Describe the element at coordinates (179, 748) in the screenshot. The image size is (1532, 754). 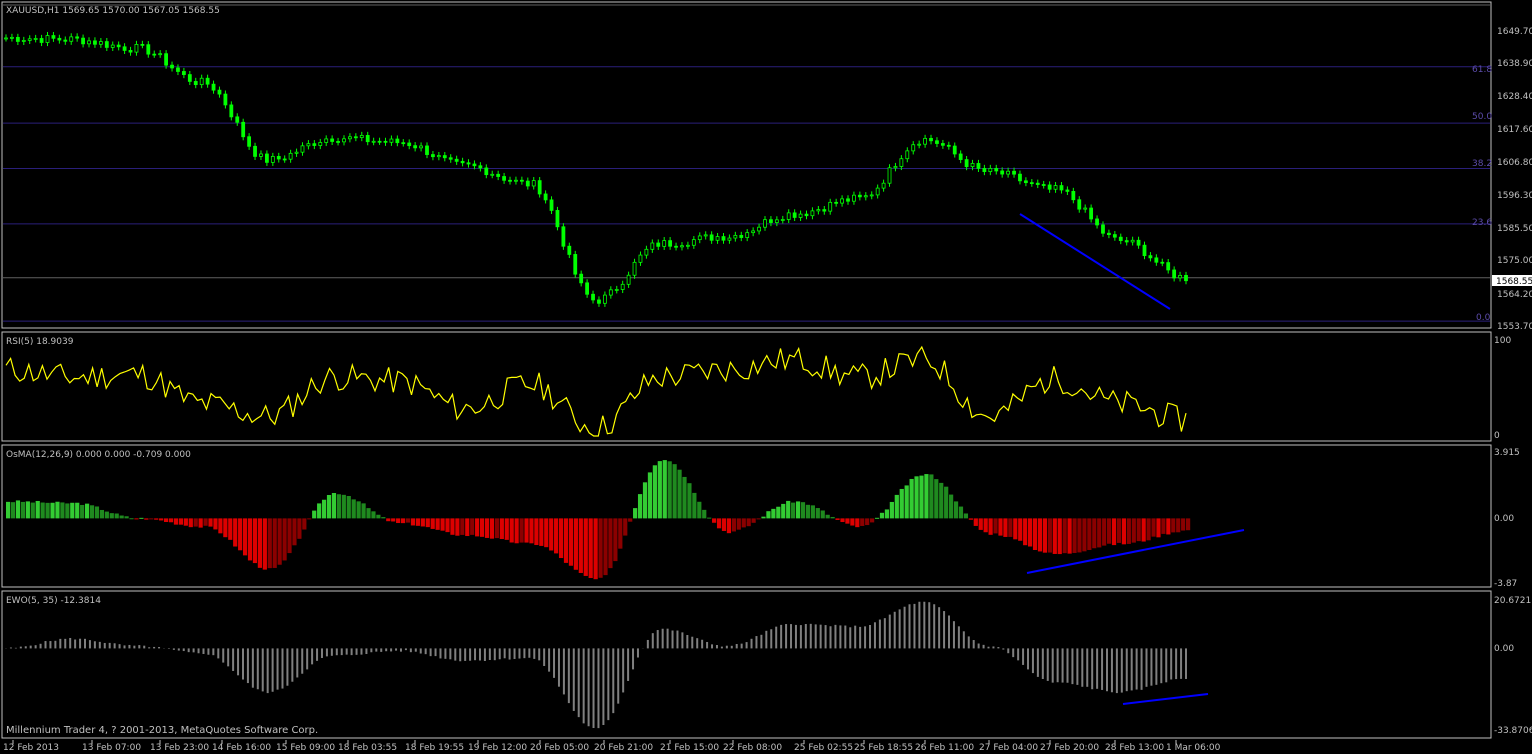
I see `time-axis-label: 13 Feb 23:00` at that location.